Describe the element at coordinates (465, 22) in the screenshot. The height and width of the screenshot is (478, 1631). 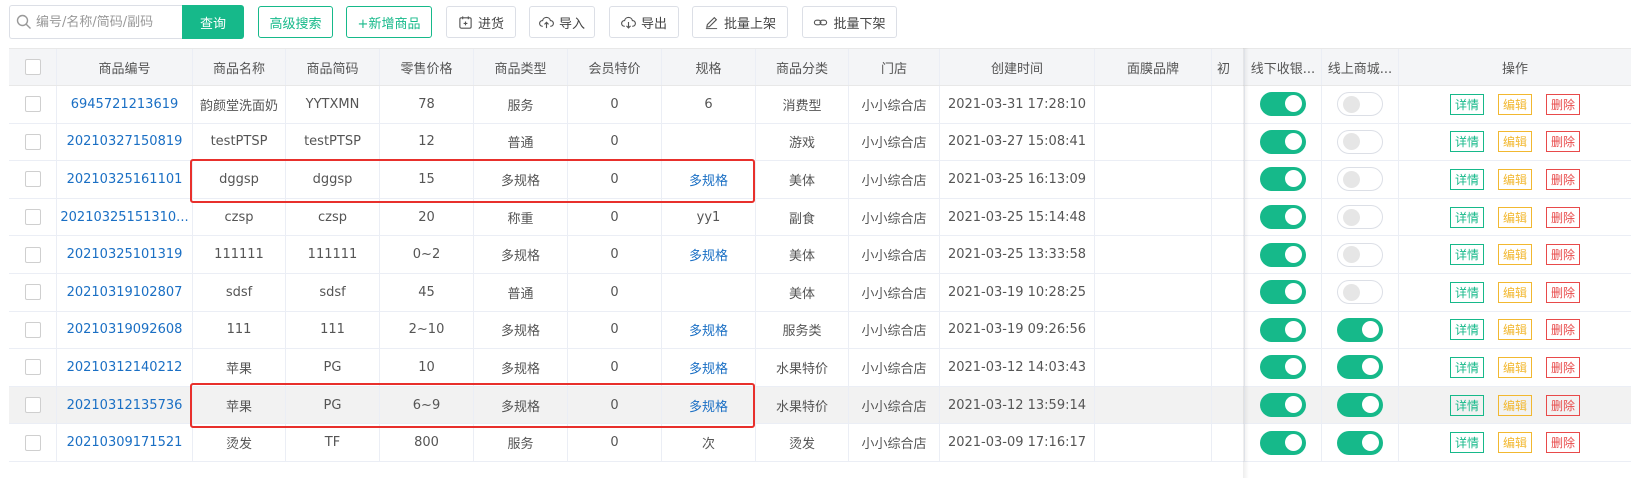
I see `calendar-icon` at that location.